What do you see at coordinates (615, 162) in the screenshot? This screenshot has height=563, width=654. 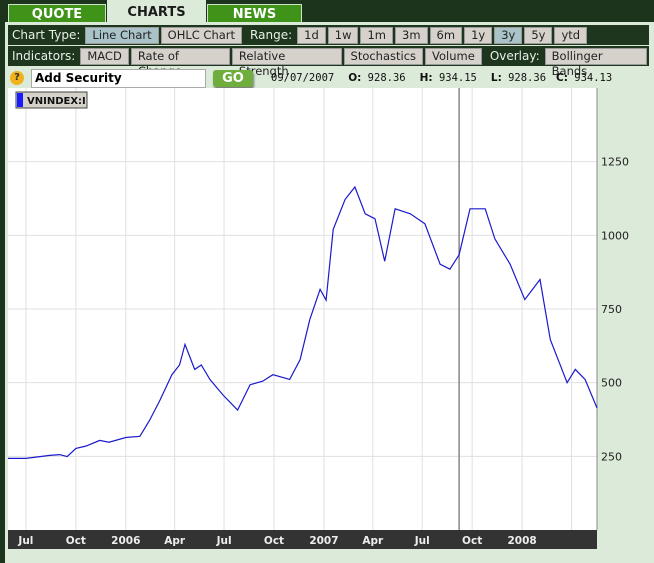 I see `y-tick-label: 1250` at bounding box center [615, 162].